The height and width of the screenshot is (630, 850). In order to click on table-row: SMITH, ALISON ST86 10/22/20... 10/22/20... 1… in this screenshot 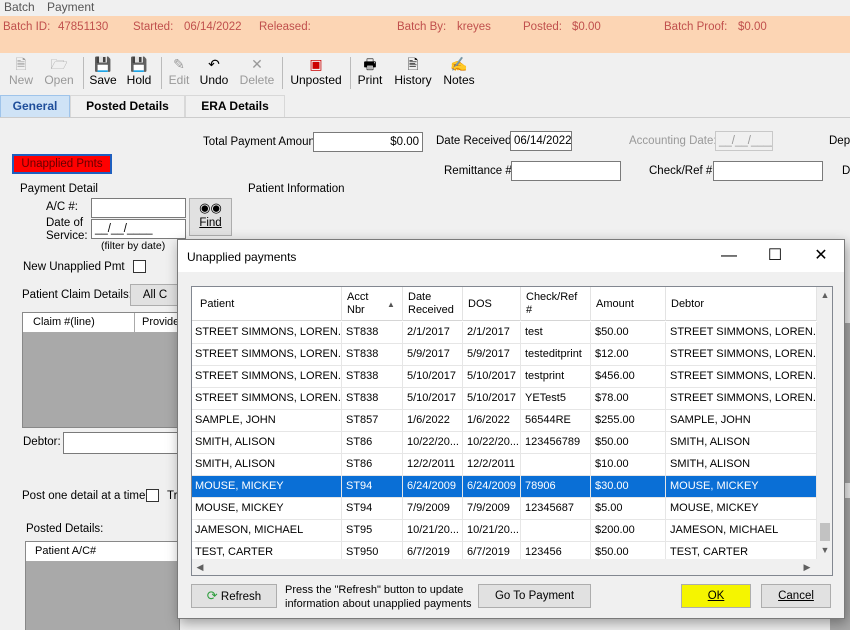, I will do `click(504, 443)`.